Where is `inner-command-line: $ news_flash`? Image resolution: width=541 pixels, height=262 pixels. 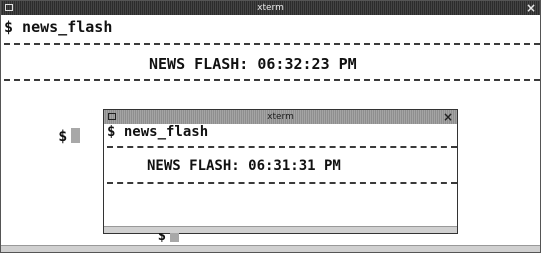
inner-command-line: $ news_flash is located at coordinates (158, 132).